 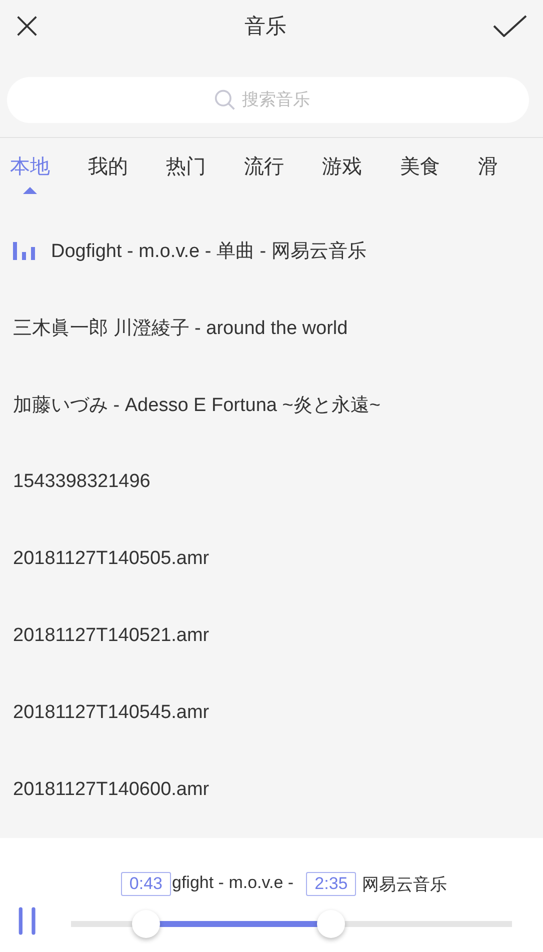 I want to click on song-item: 20181127T140505.amr, so click(x=271, y=558).